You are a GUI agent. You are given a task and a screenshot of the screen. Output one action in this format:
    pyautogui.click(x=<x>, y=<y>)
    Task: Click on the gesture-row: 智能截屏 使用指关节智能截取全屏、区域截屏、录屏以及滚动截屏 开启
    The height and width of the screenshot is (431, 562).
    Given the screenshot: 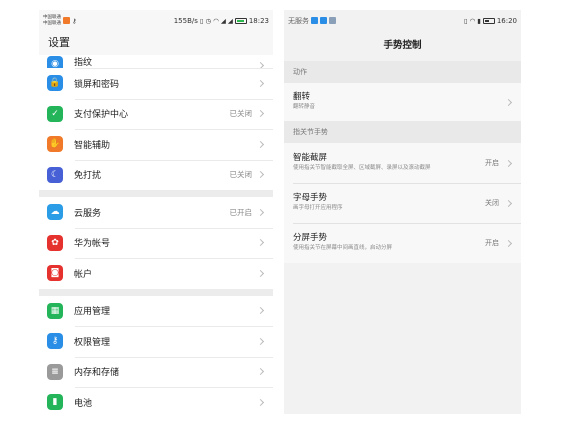 What is the action you would take?
    pyautogui.click(x=402, y=163)
    